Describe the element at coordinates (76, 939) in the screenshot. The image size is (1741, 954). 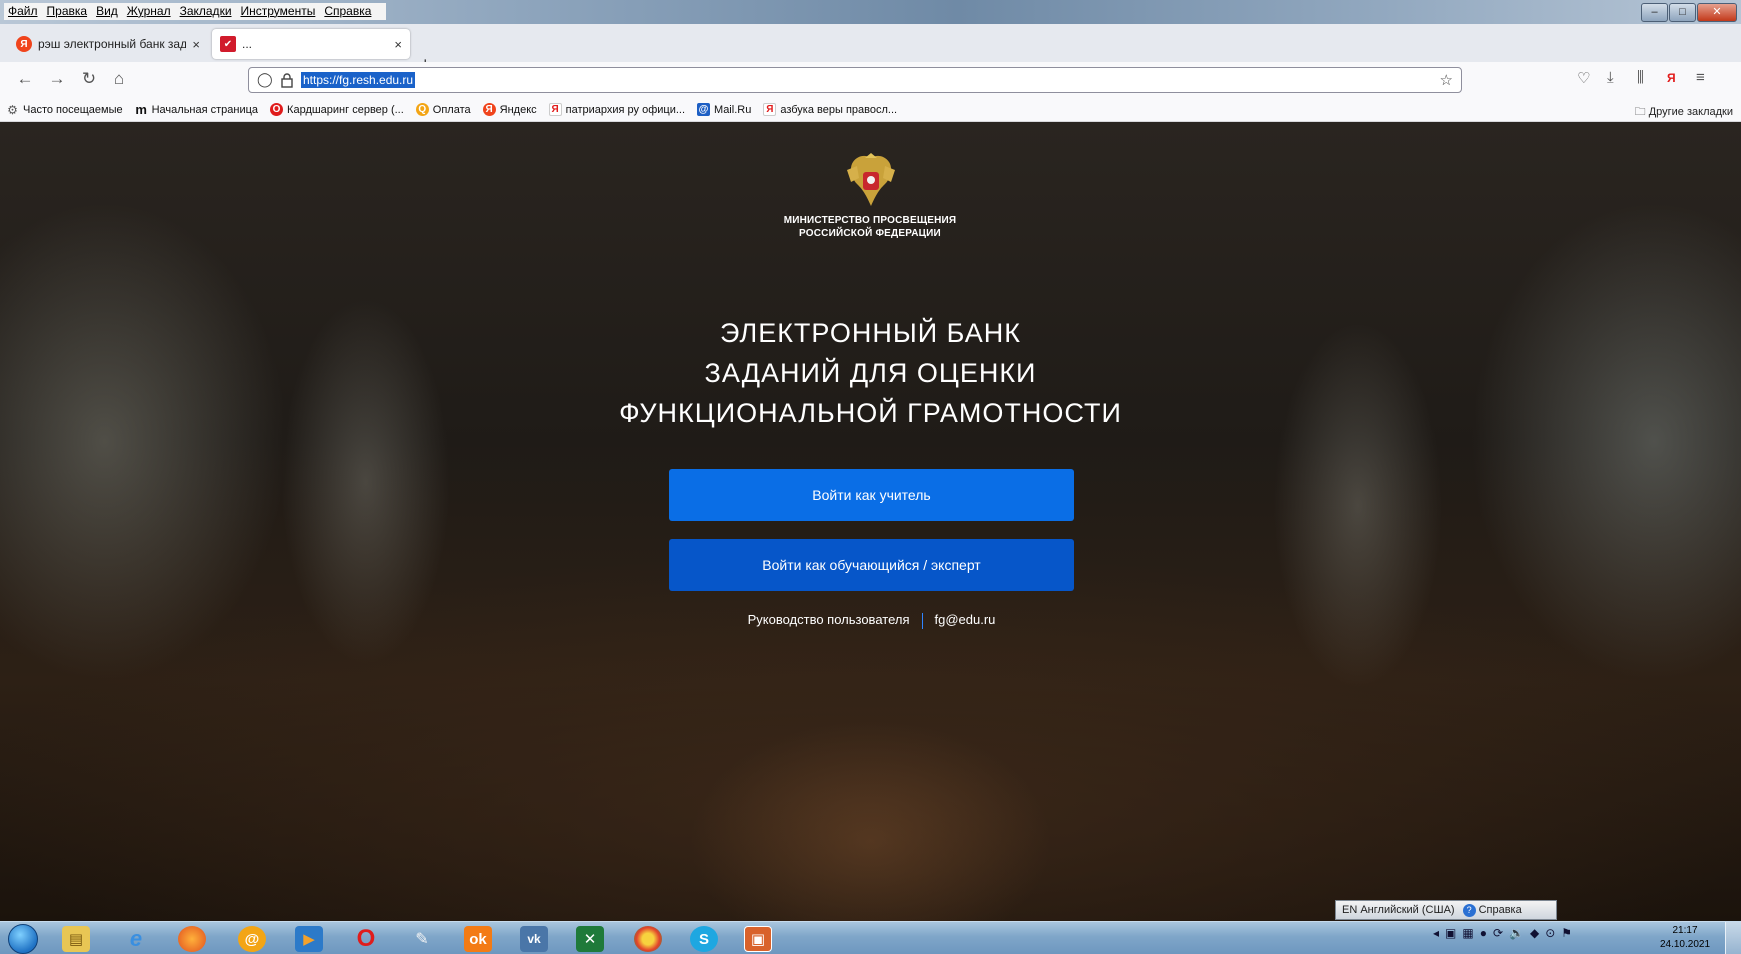
I see `file-explorer-icon: ▤` at that location.